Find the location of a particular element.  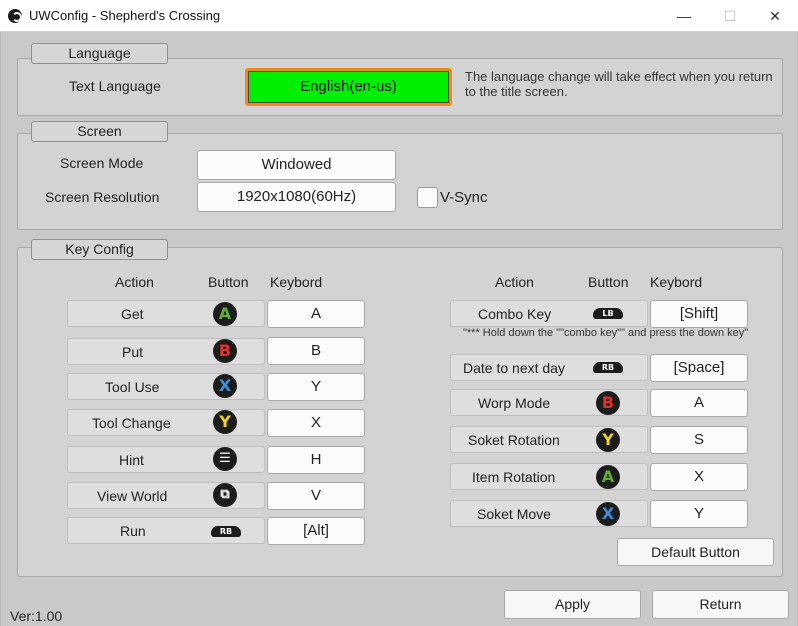

action-label: Item Rotation is located at coordinates (514, 477).